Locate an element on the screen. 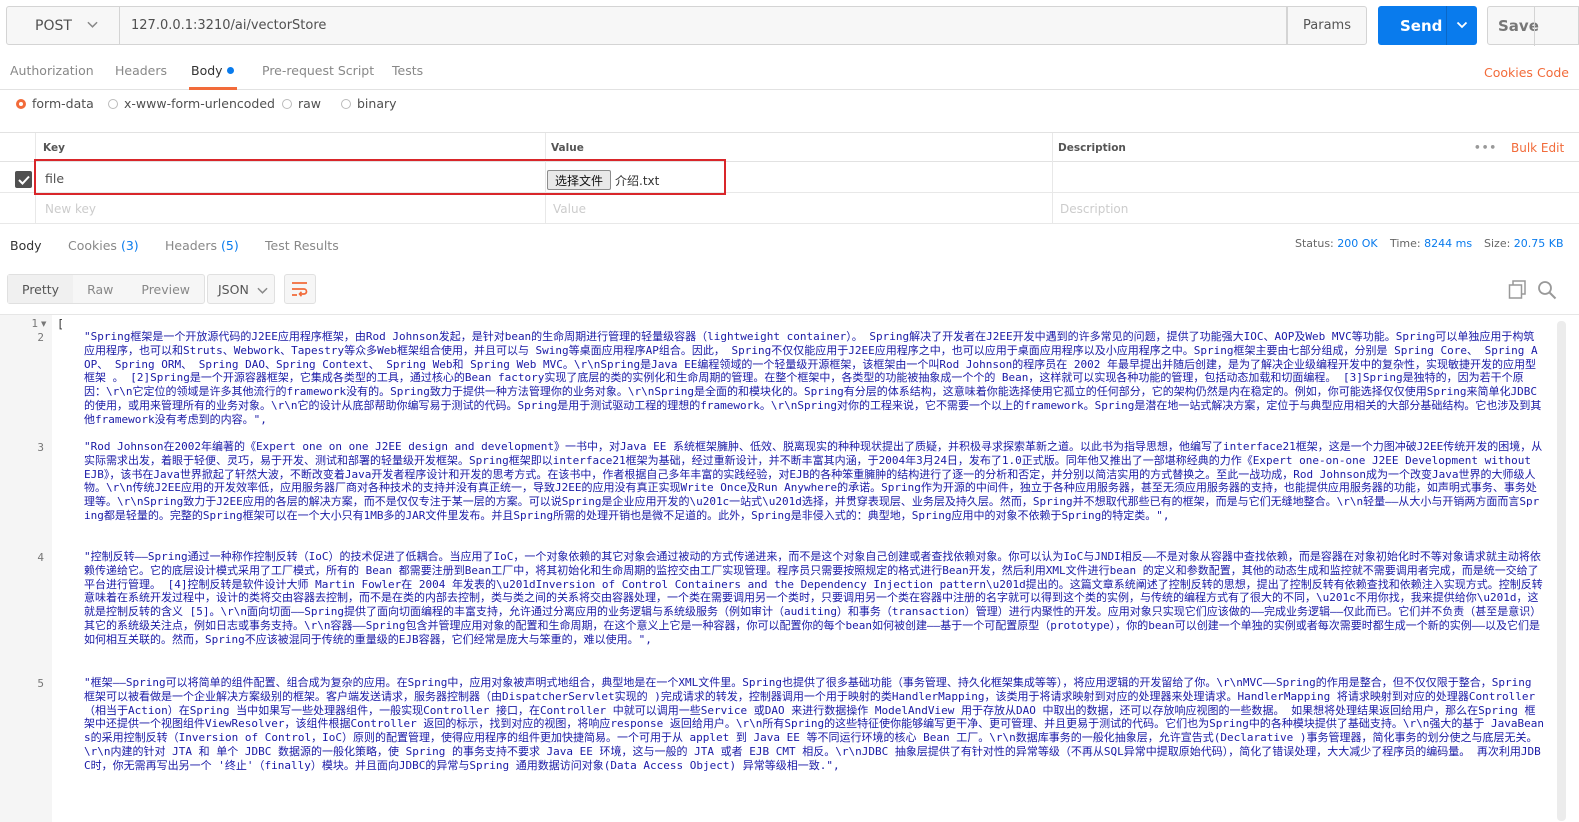 The image size is (1579, 822). radio-label: x-www-form-urlencoded is located at coordinates (199, 103).